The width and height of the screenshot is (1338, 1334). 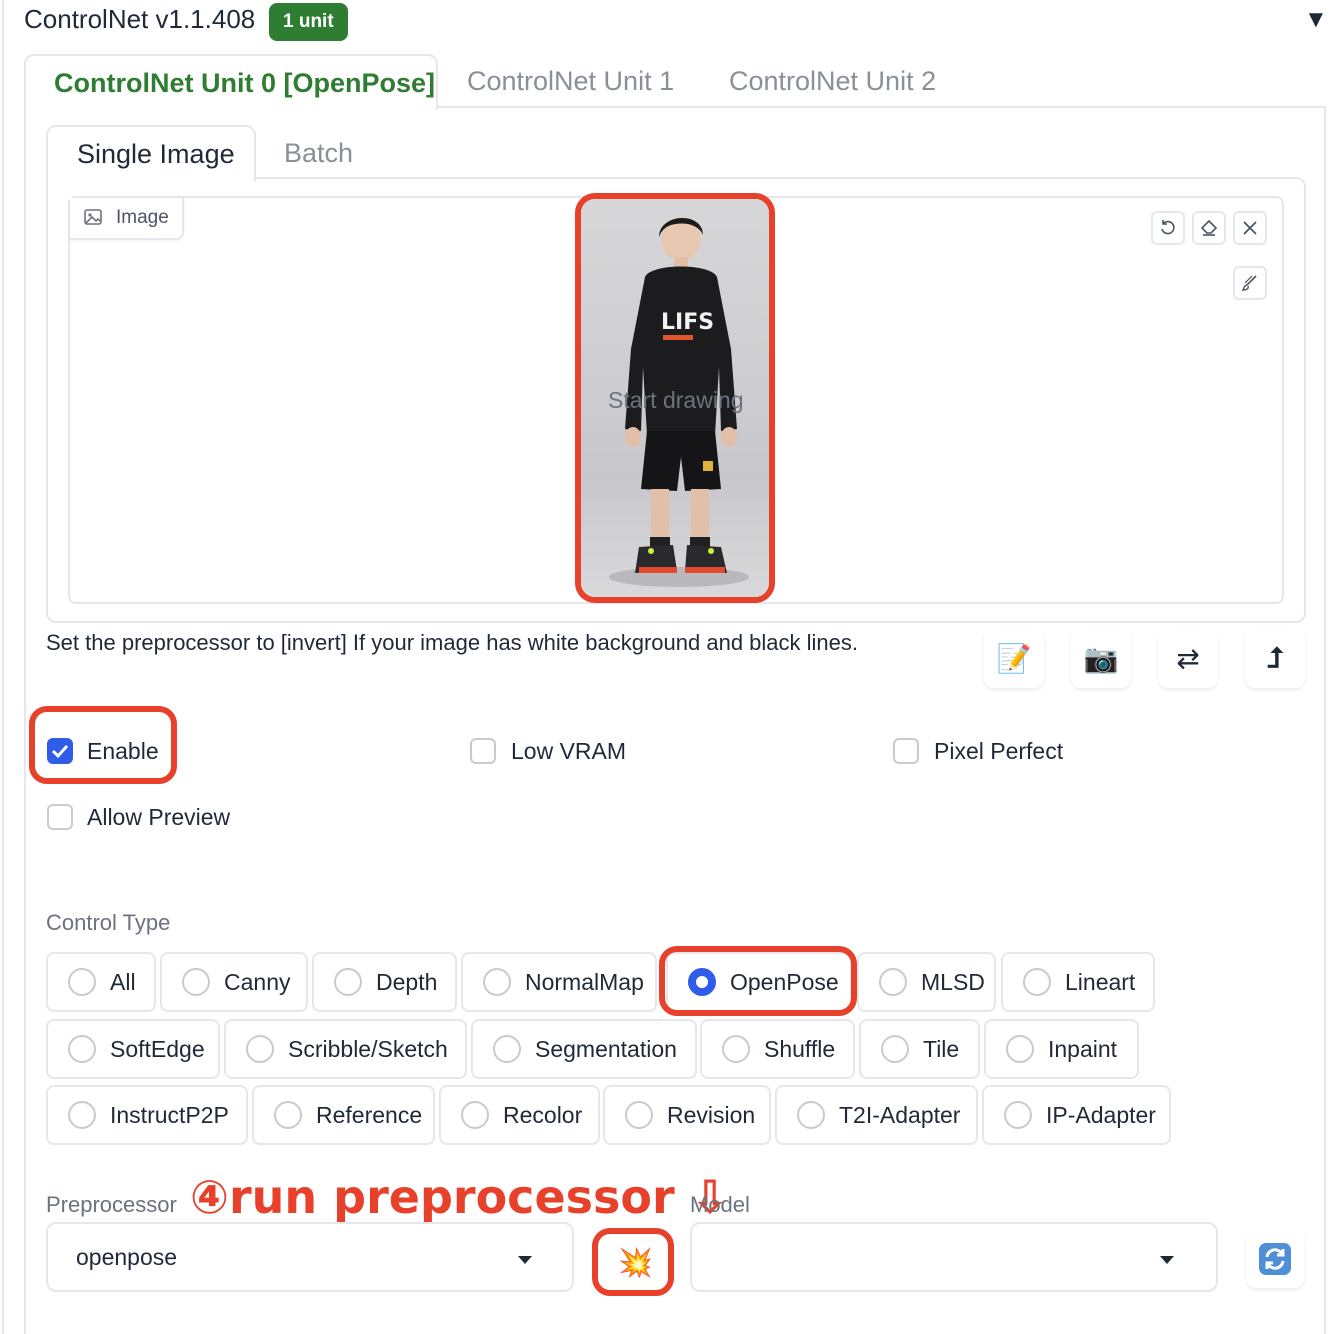 I want to click on control-type-lineart: Lineart, so click(x=1078, y=982).